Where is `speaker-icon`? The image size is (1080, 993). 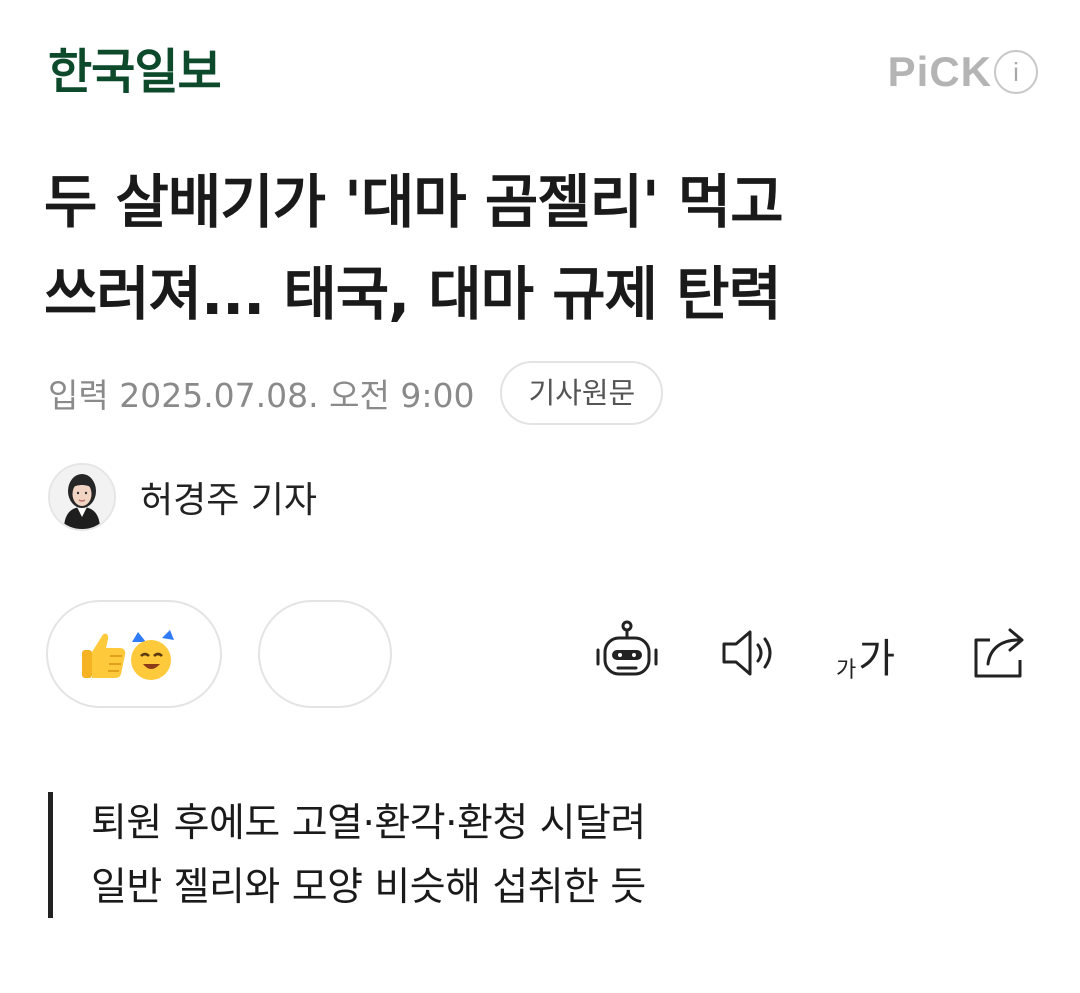
speaker-icon is located at coordinates (751, 653).